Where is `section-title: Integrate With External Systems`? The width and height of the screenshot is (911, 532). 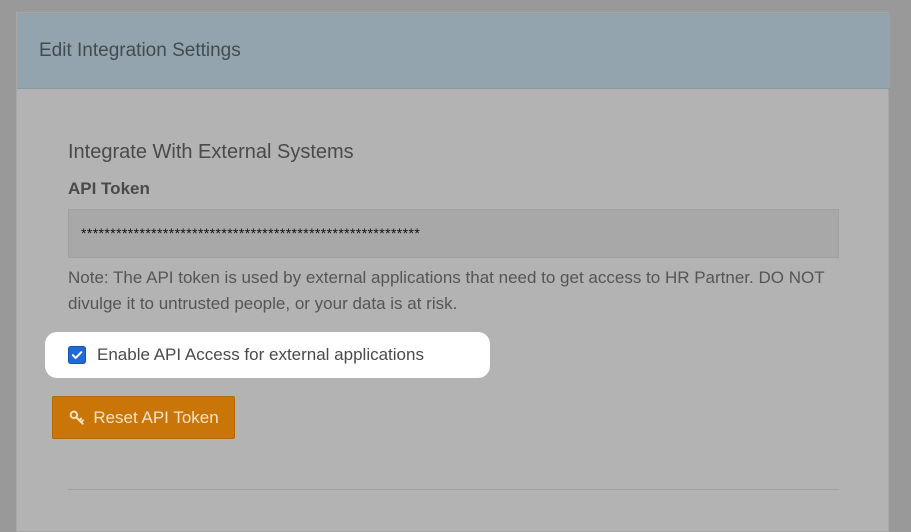 section-title: Integrate With External Systems is located at coordinates (211, 152).